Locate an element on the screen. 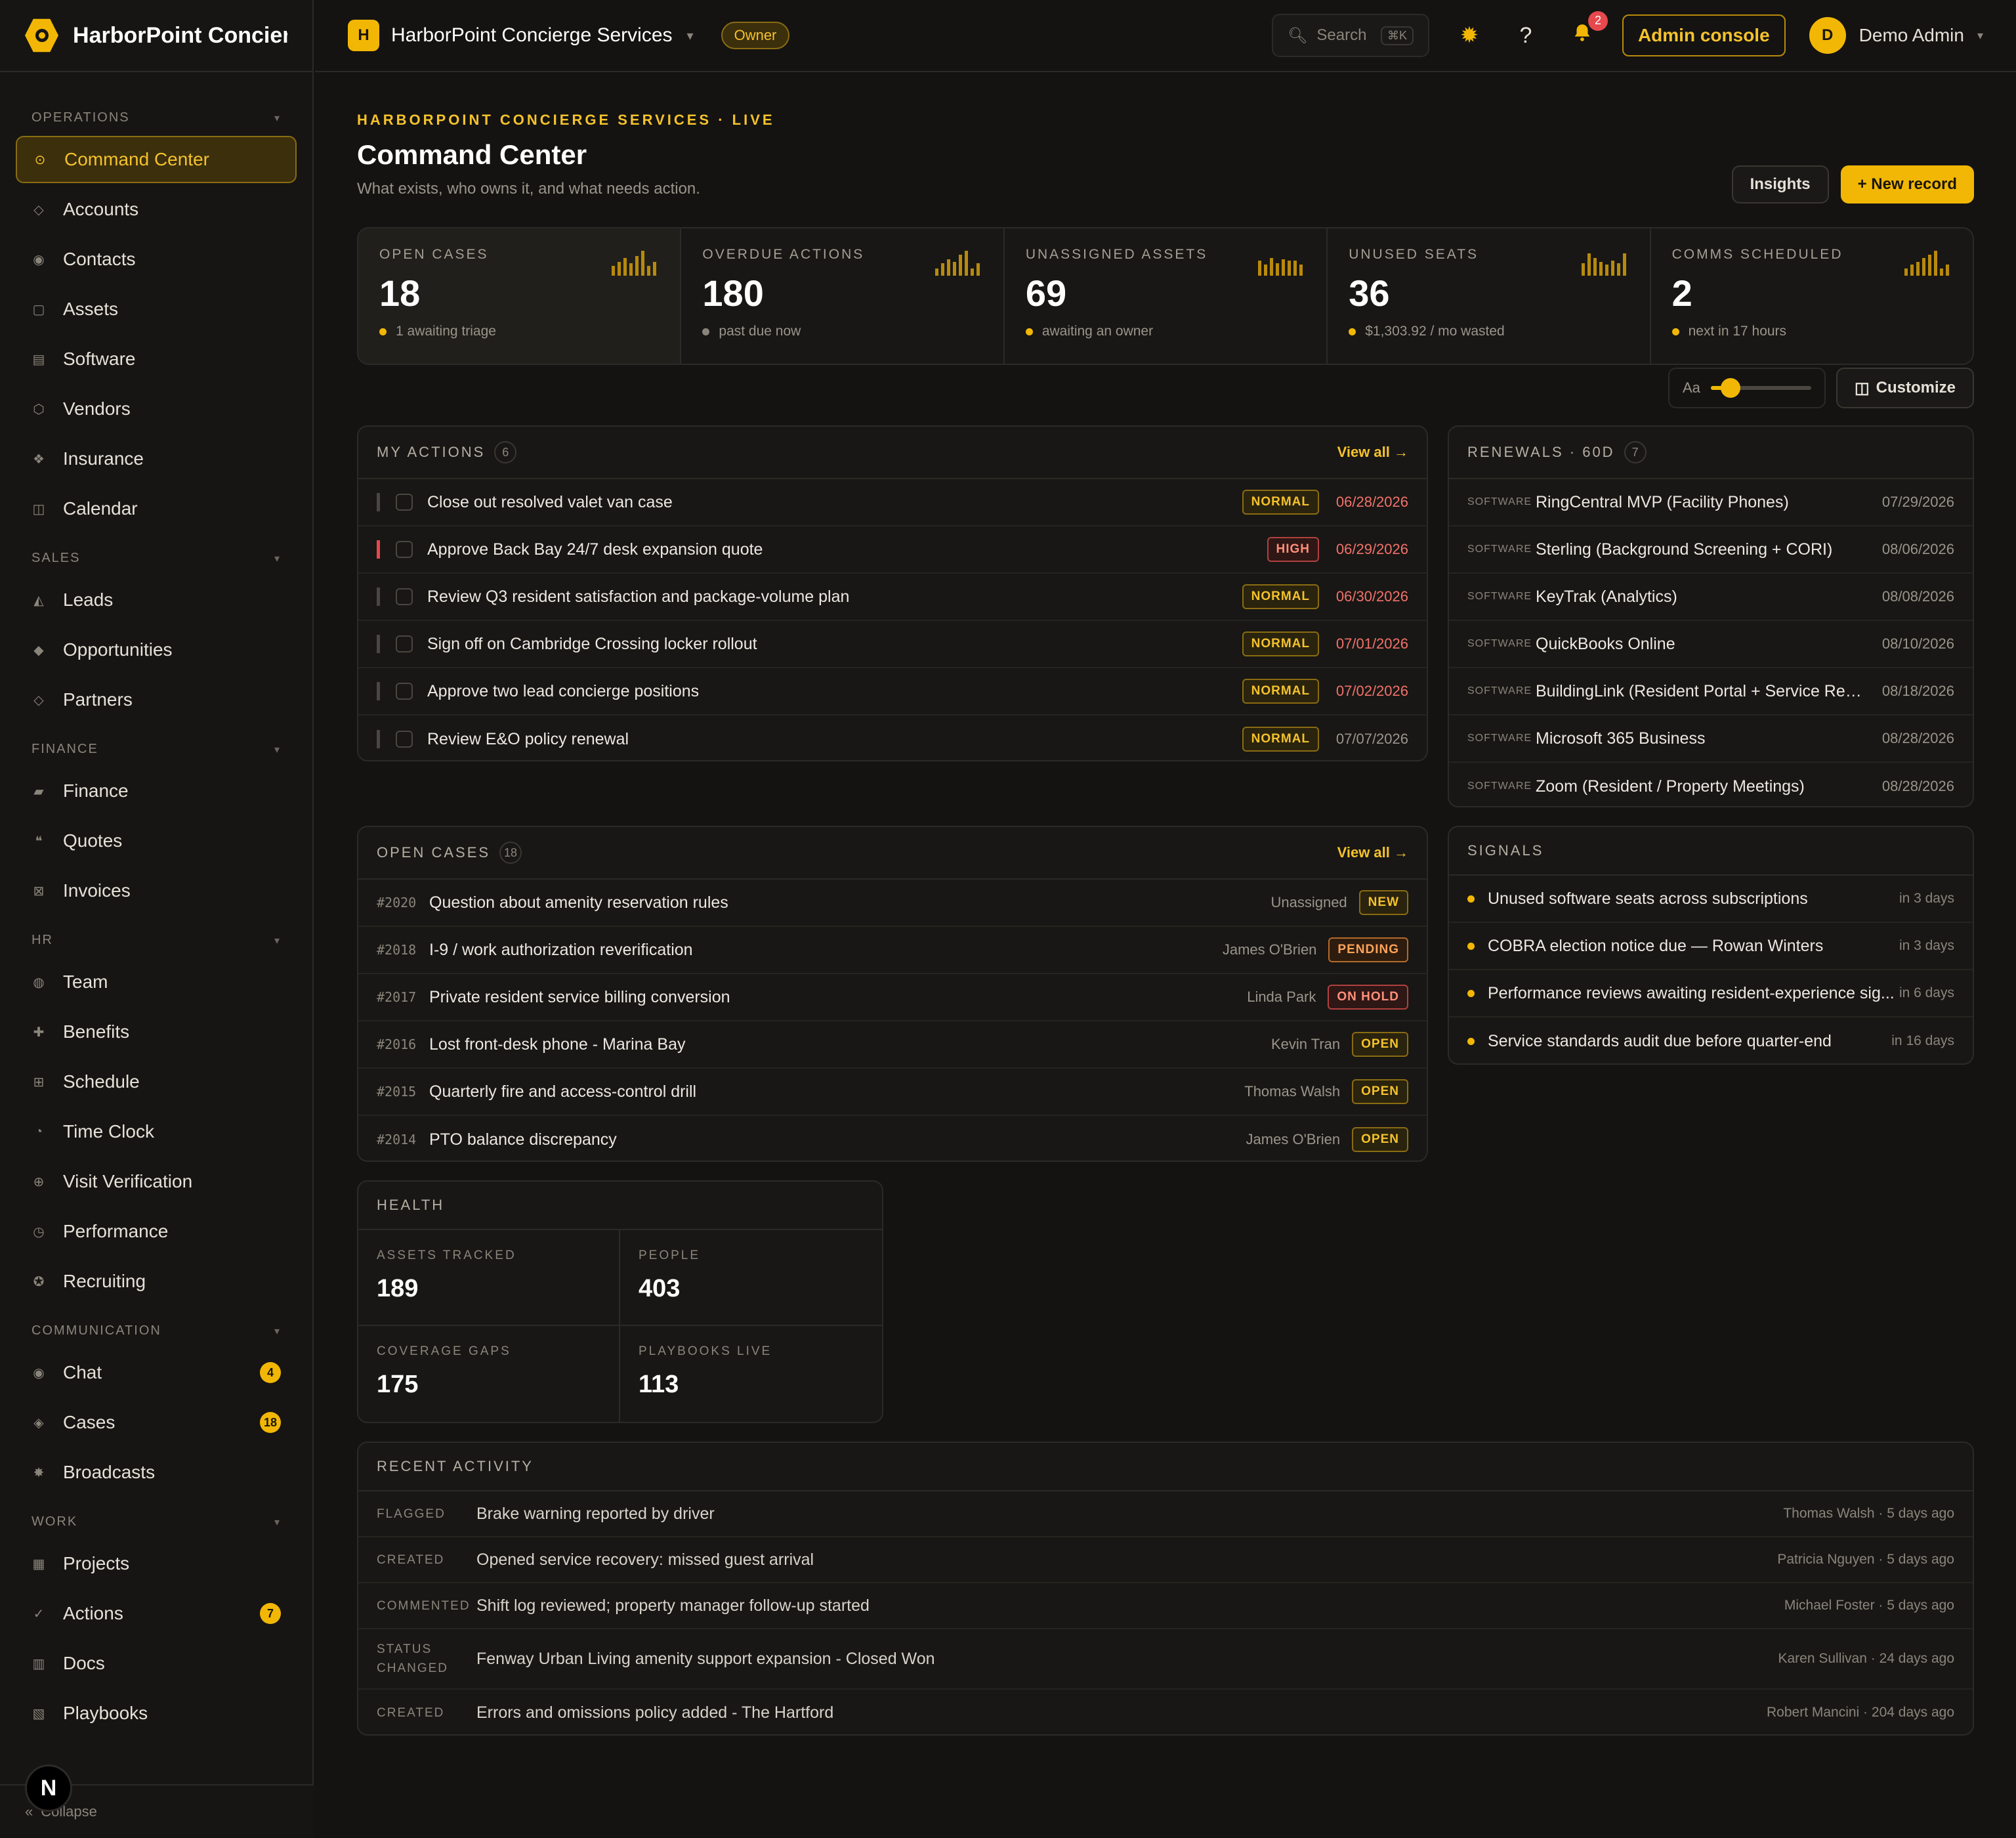  help-icon: ? is located at coordinates (1525, 36).